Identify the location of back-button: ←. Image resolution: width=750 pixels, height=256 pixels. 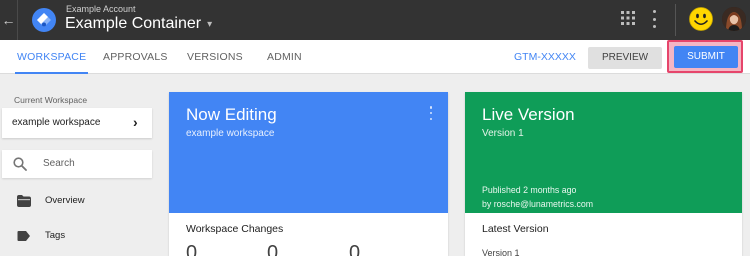
(9, 20).